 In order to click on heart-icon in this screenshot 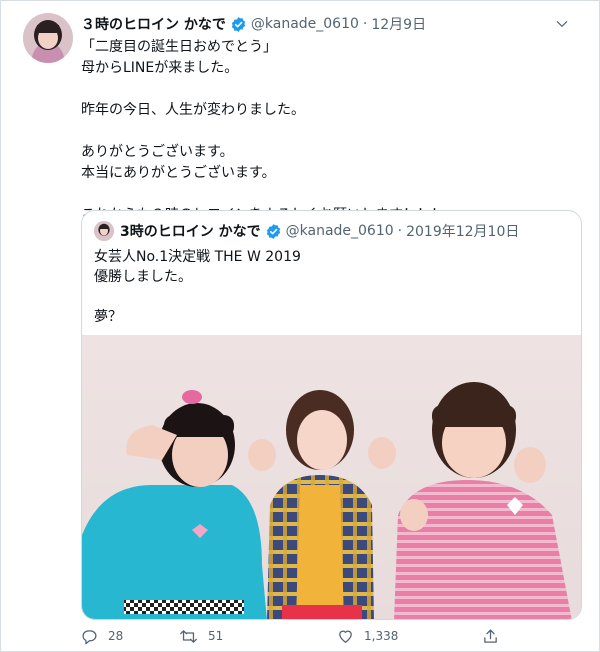, I will do `click(345, 636)`.